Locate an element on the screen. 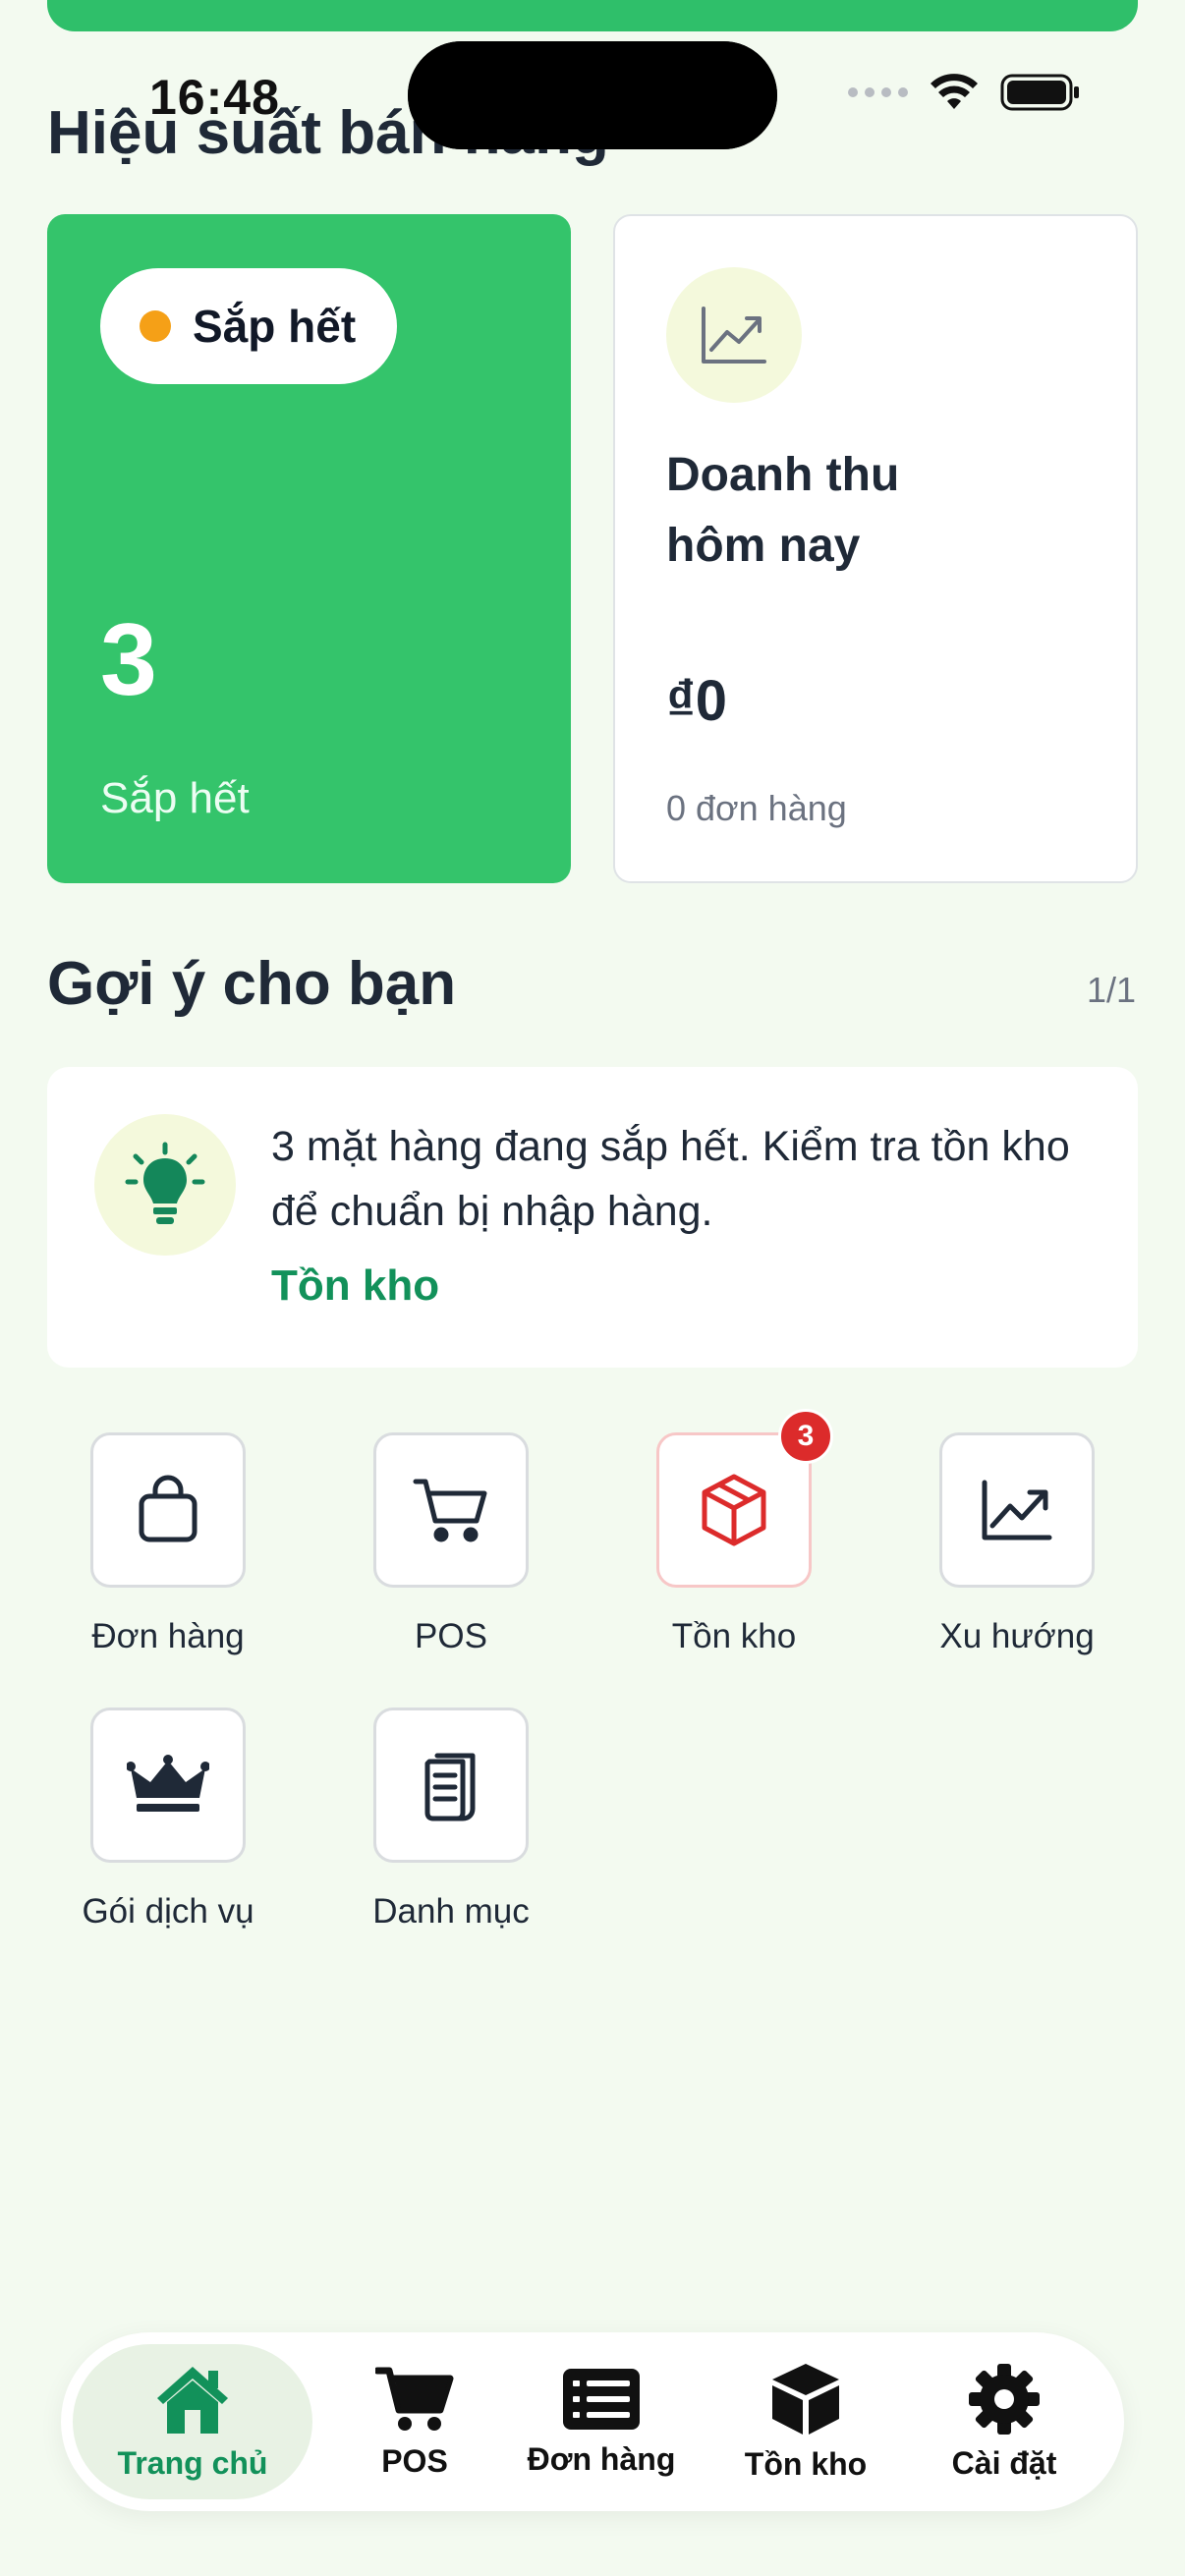  revenue-orders: 0 đơn hàng is located at coordinates (757, 808).